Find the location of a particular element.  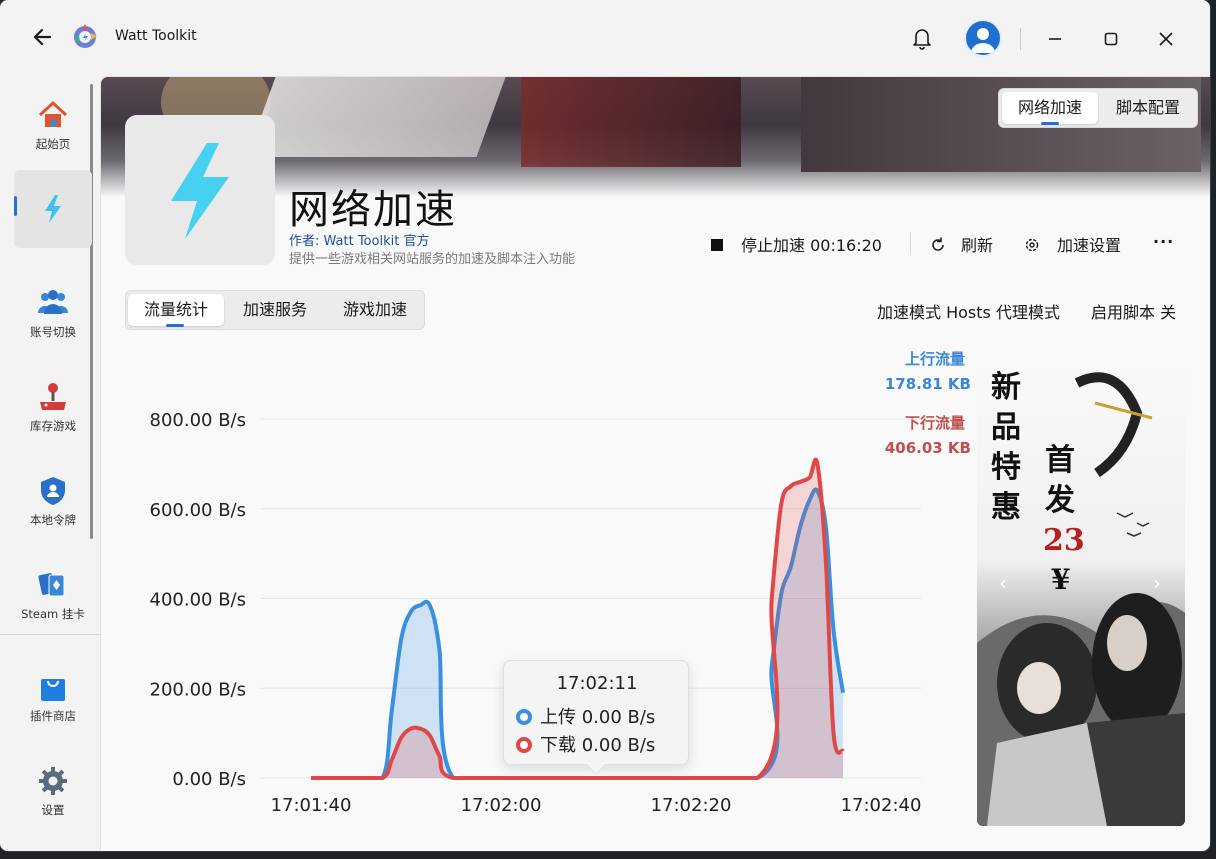

joystick-icon is located at coordinates (53, 396).